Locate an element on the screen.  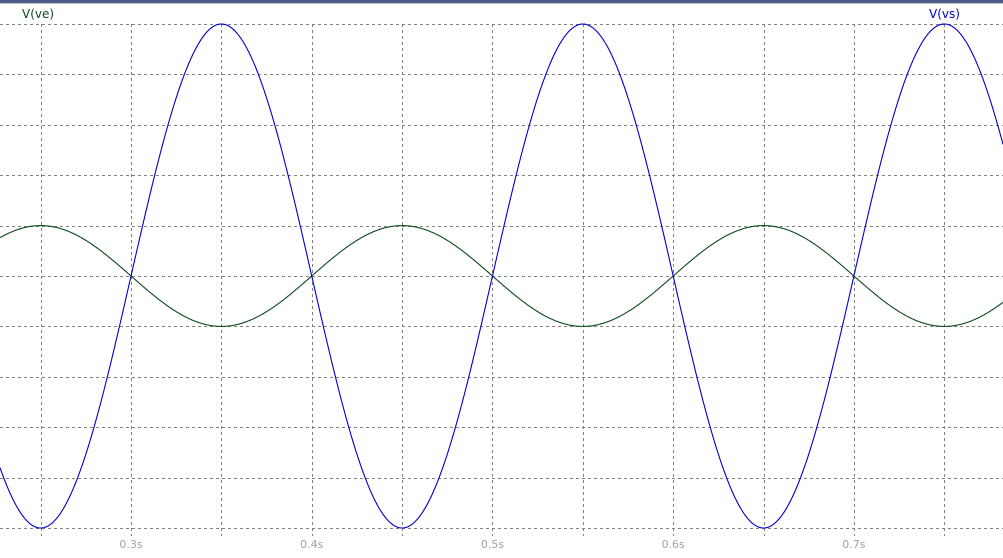
trace-label-vs: V(vs) is located at coordinates (944, 14).